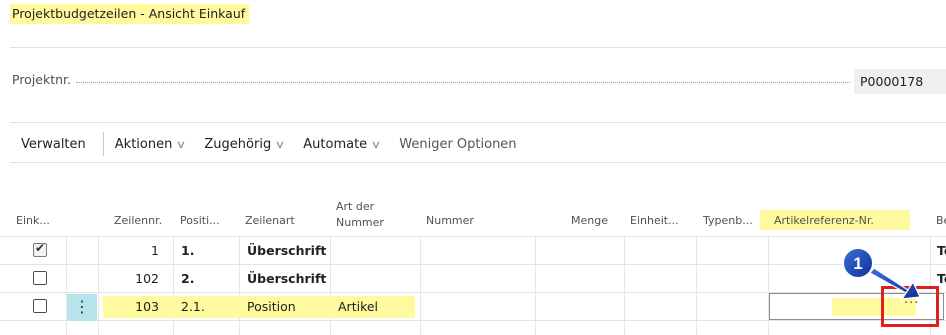  Describe the element at coordinates (941, 220) in the screenshot. I see `col-be: Be` at that location.